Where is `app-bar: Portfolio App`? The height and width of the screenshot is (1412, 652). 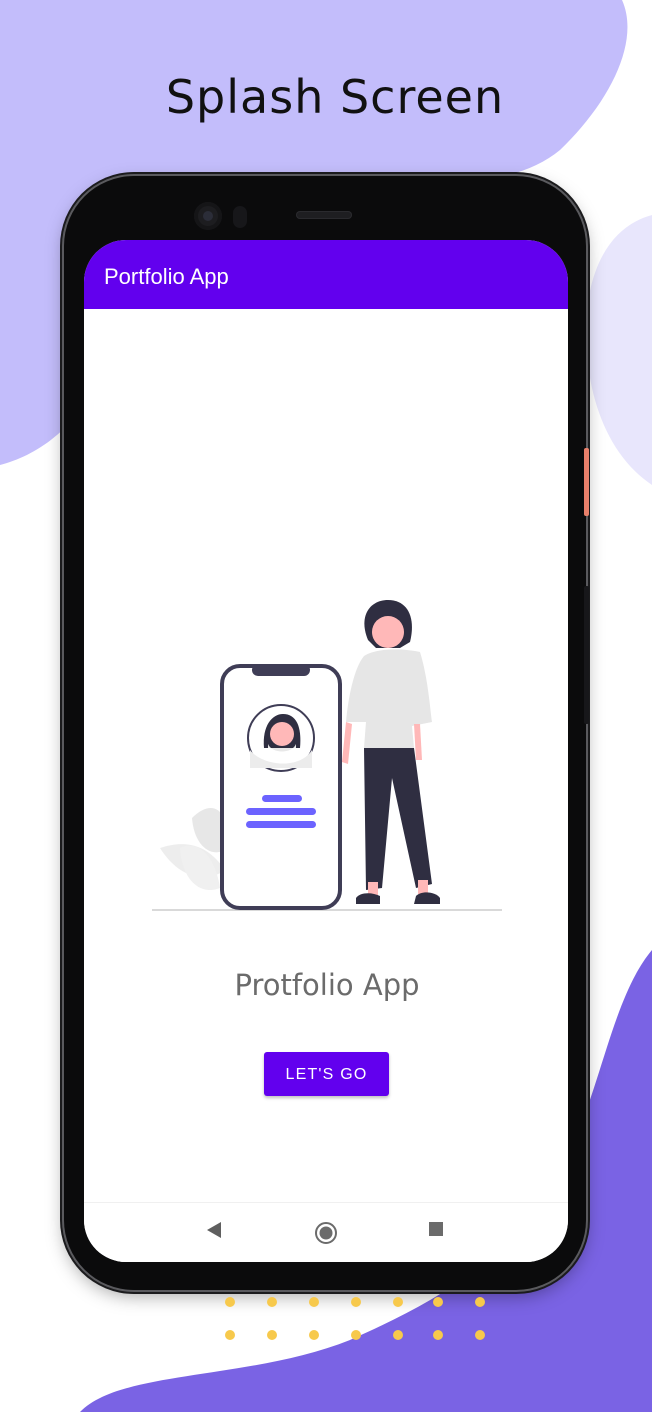 app-bar: Portfolio App is located at coordinates (326, 274).